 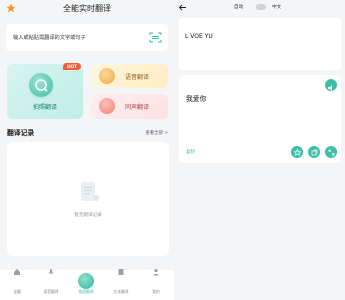 I want to click on favorite-button, so click(x=297, y=152).